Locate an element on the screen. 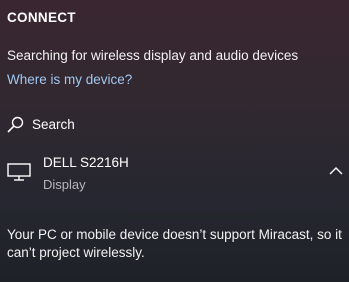 Image resolution: width=349 pixels, height=282 pixels. where-is-my-device-link: Where is my device? is located at coordinates (69, 79).